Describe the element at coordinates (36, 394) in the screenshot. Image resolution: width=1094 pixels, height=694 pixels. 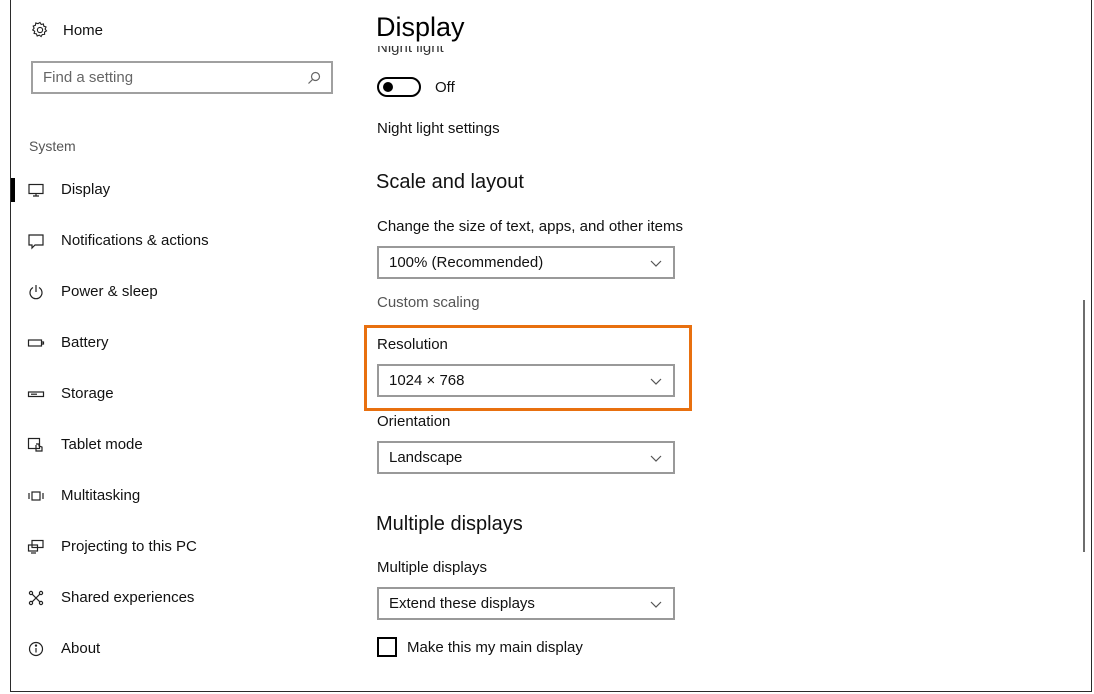
I see `storage-icon` at that location.